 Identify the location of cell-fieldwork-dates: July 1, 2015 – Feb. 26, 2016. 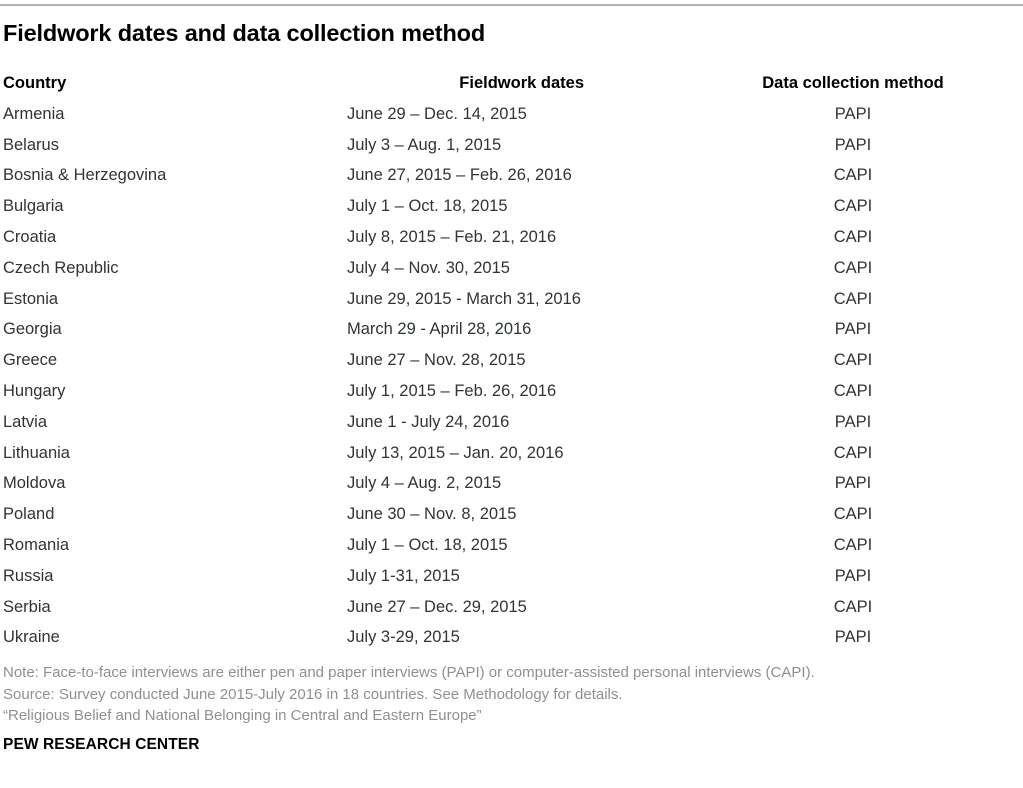
(452, 390).